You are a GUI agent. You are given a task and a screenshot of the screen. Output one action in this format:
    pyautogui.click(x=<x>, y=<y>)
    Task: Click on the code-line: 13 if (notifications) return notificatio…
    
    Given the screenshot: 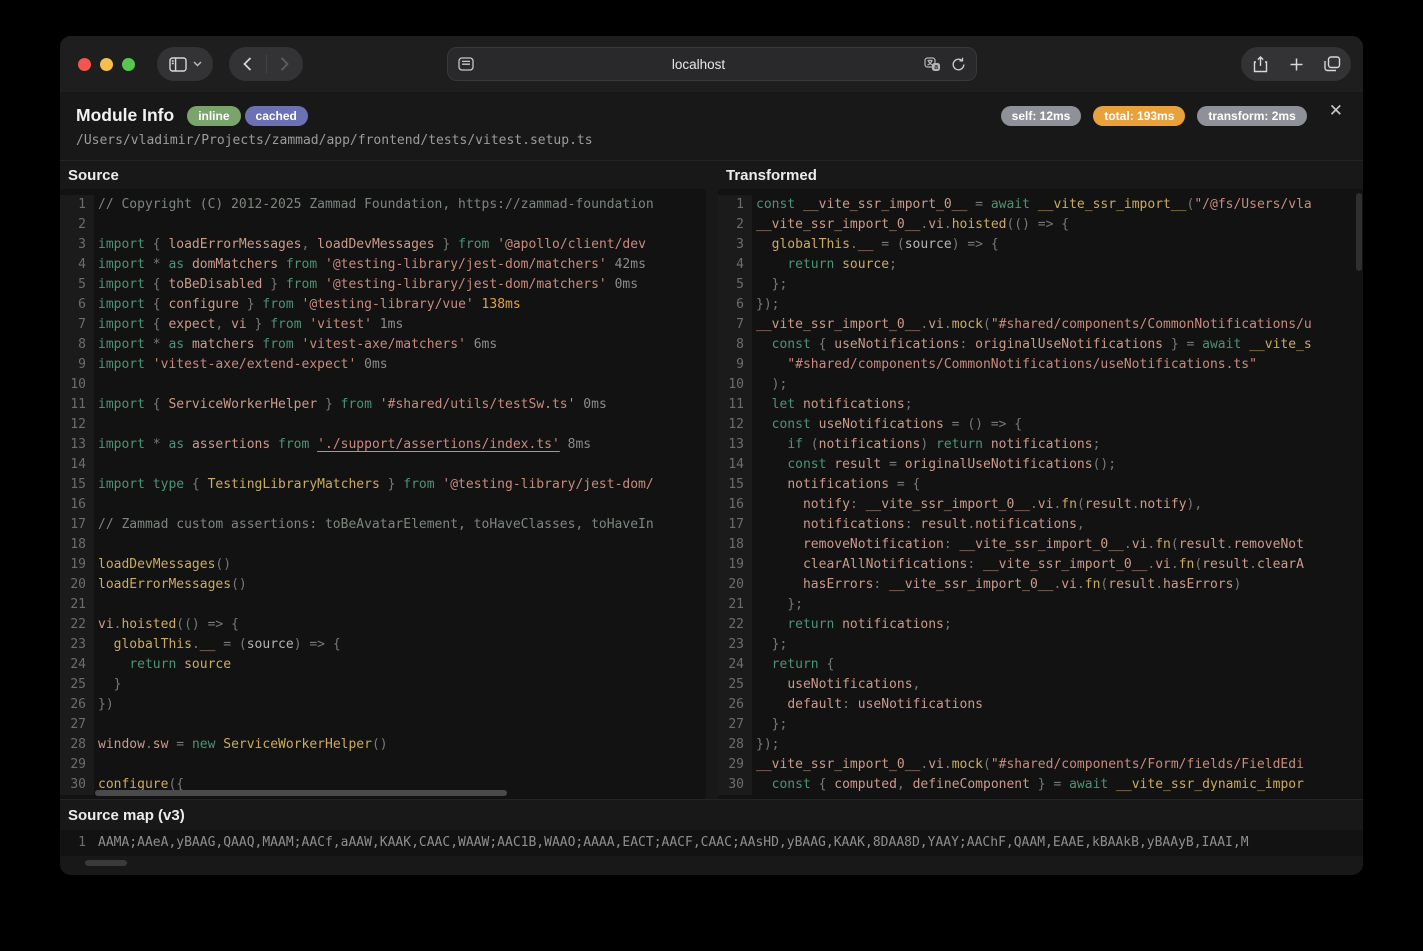 What is the action you would take?
    pyautogui.click(x=1040, y=445)
    